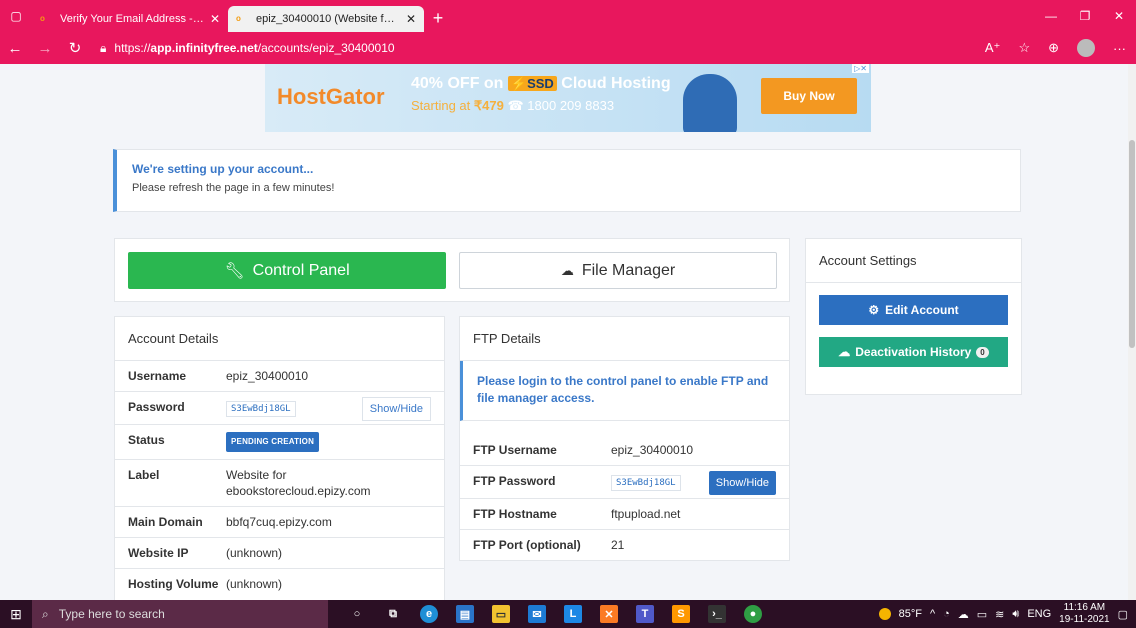  I want to click on tab-label: epiz_30400010 (Website for ebo, so click(328, 19).